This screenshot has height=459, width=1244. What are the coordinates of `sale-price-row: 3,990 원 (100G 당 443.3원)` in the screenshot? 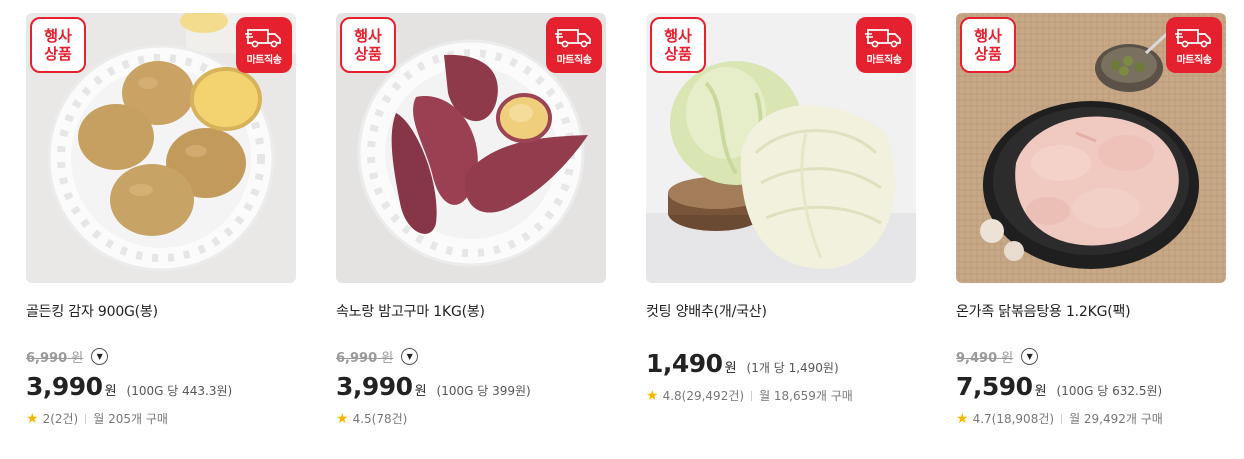 It's located at (129, 386).